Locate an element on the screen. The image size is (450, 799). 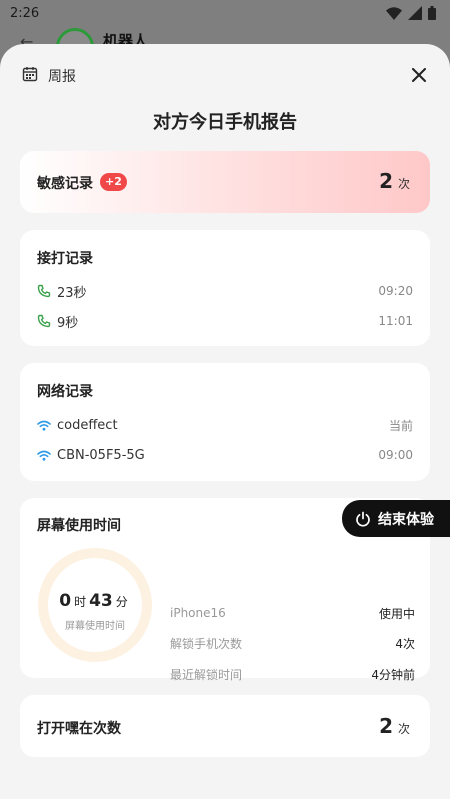
close-button is located at coordinates (419, 75).